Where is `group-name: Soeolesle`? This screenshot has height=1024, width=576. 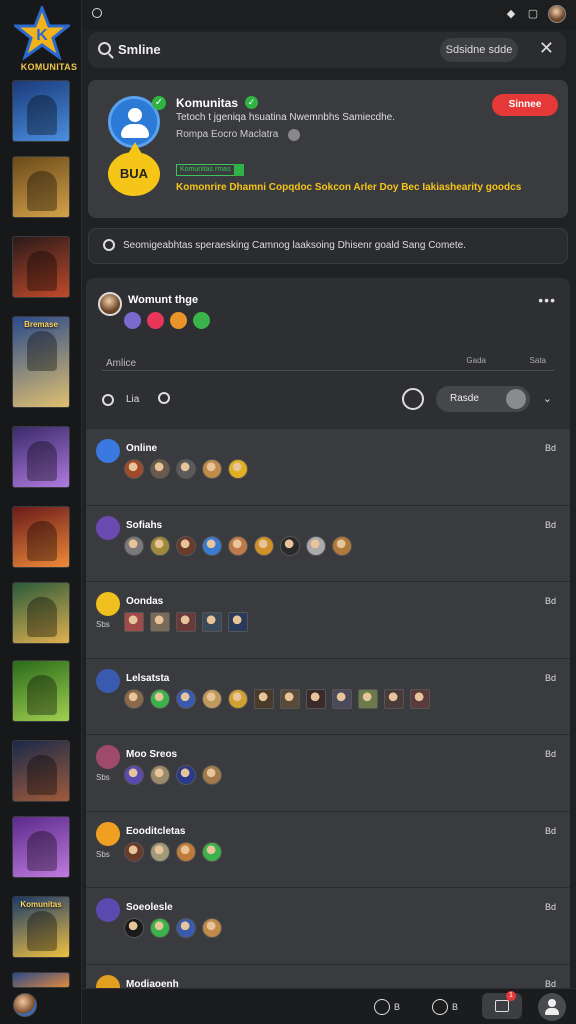
group-name: Soeolesle is located at coordinates (149, 907).